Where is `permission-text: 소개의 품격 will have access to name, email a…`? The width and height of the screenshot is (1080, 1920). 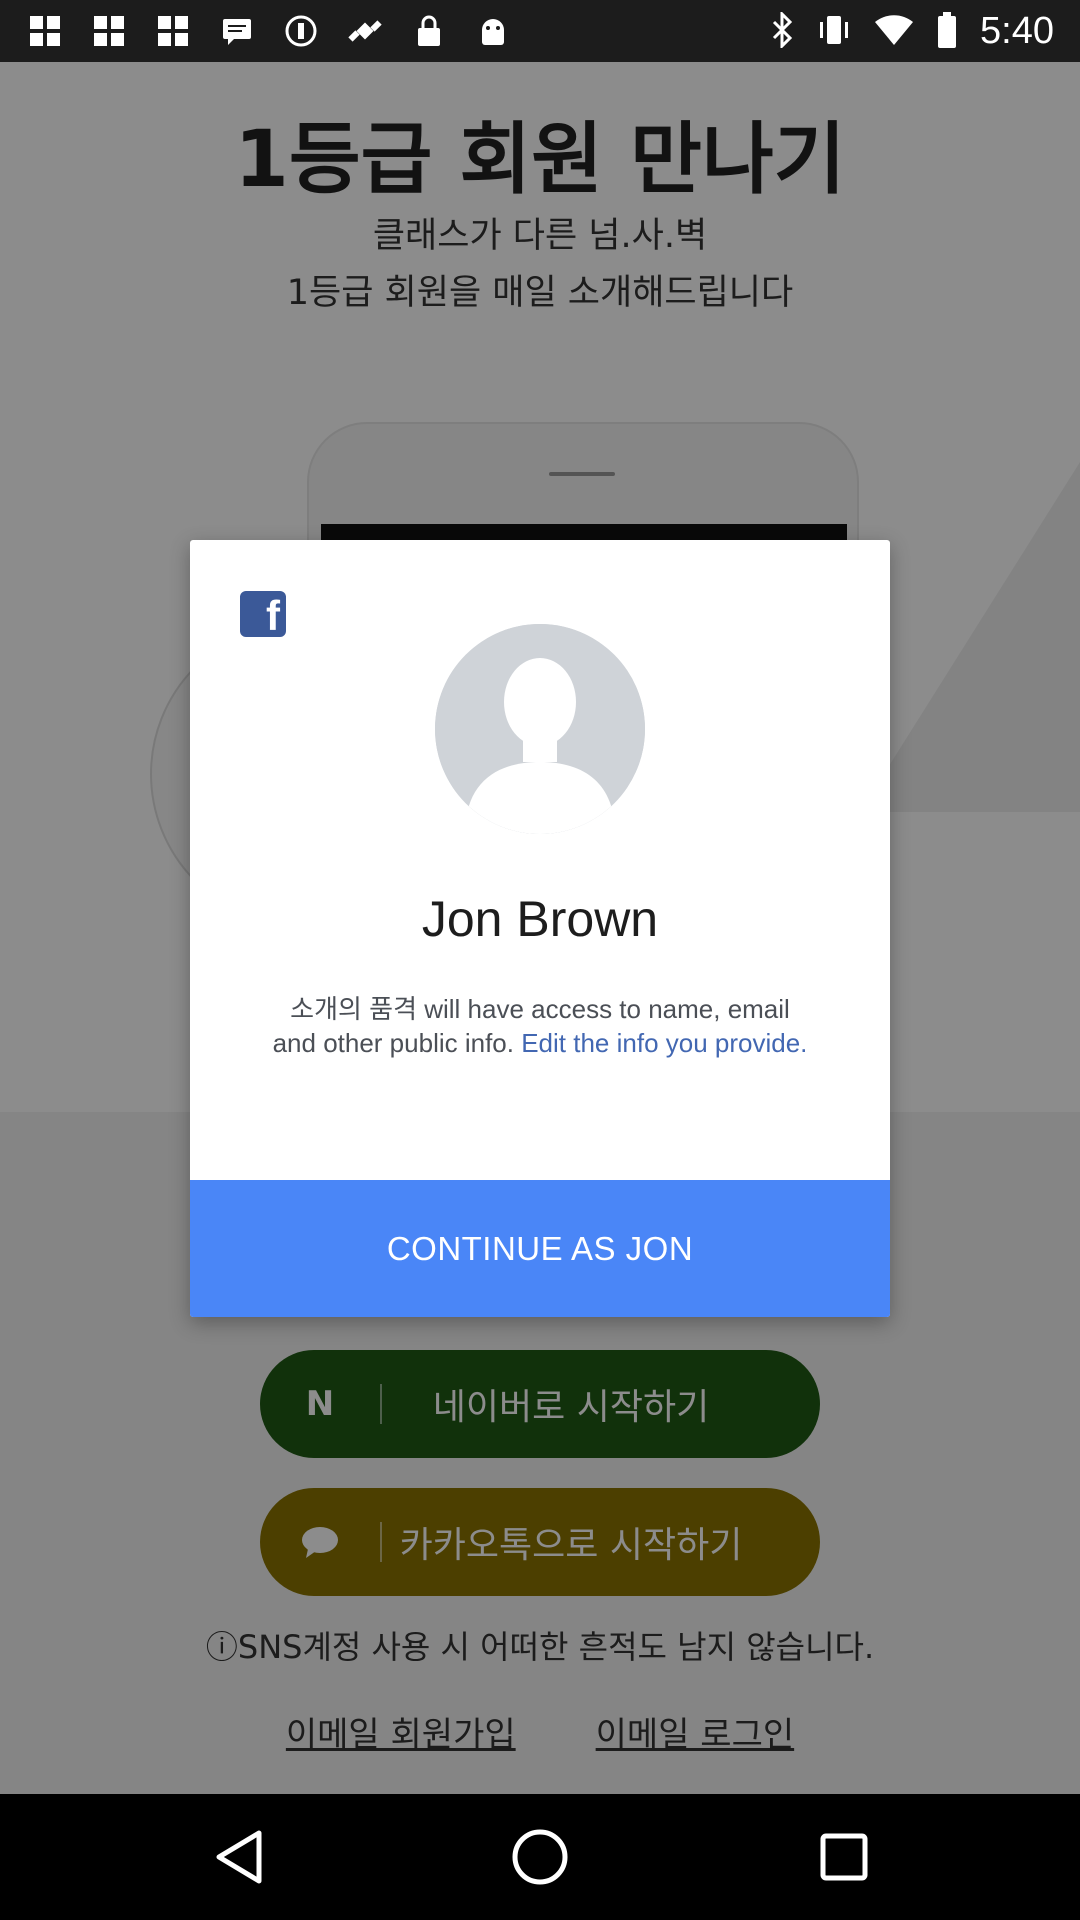 permission-text: 소개의 품격 will have access to name, email a… is located at coordinates (540, 1026).